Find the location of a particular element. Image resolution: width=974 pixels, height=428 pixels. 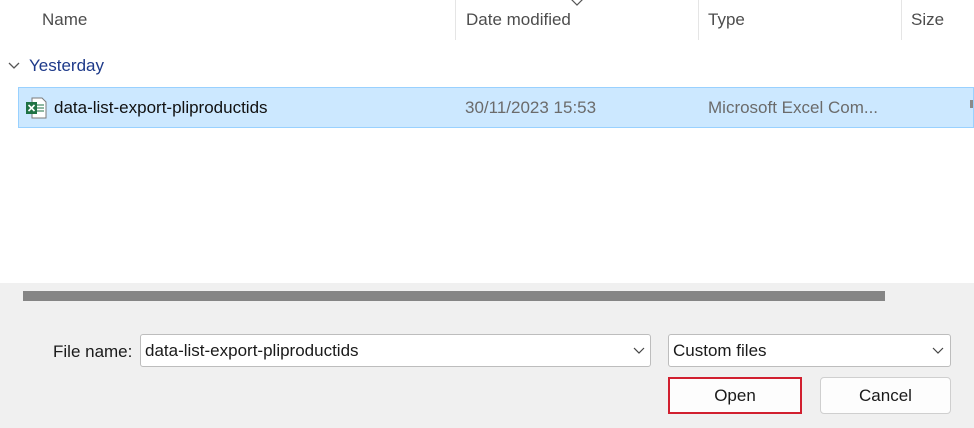

horizontal-scrollbar-thumb is located at coordinates (454, 296).